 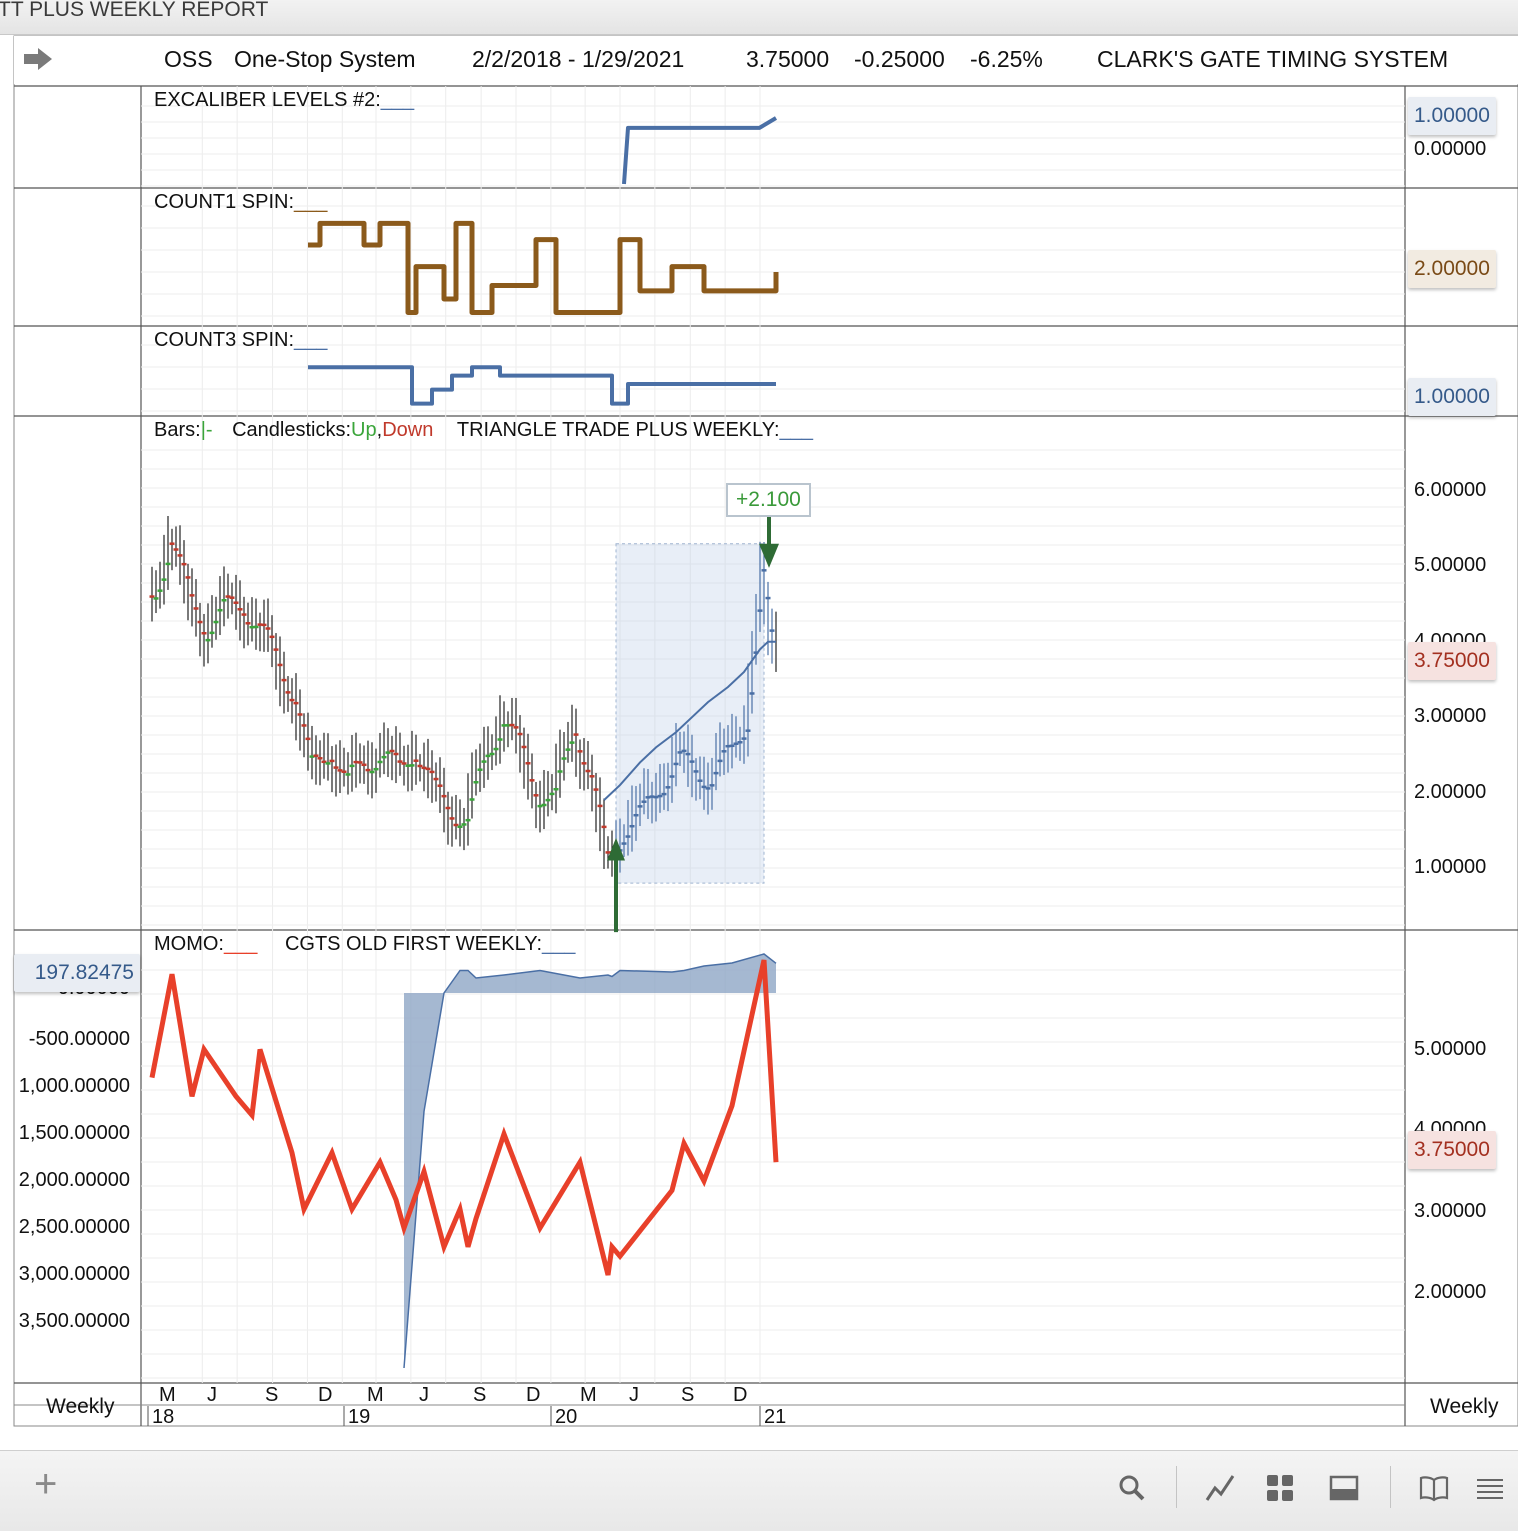 What do you see at coordinates (163, 1417) in the screenshot?
I see `x-year-label: 18` at bounding box center [163, 1417].